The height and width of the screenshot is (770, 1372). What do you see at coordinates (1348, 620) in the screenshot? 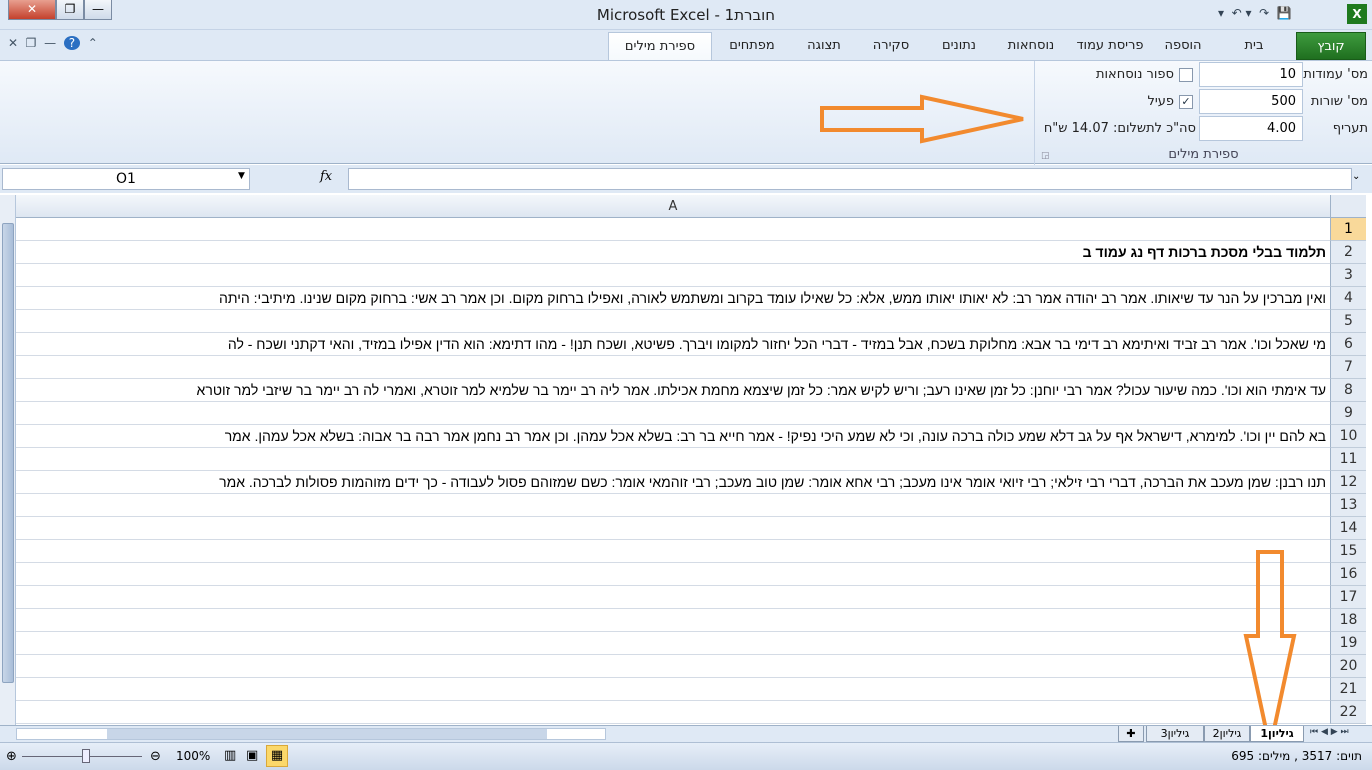
I see `row-header: 18` at bounding box center [1348, 620].